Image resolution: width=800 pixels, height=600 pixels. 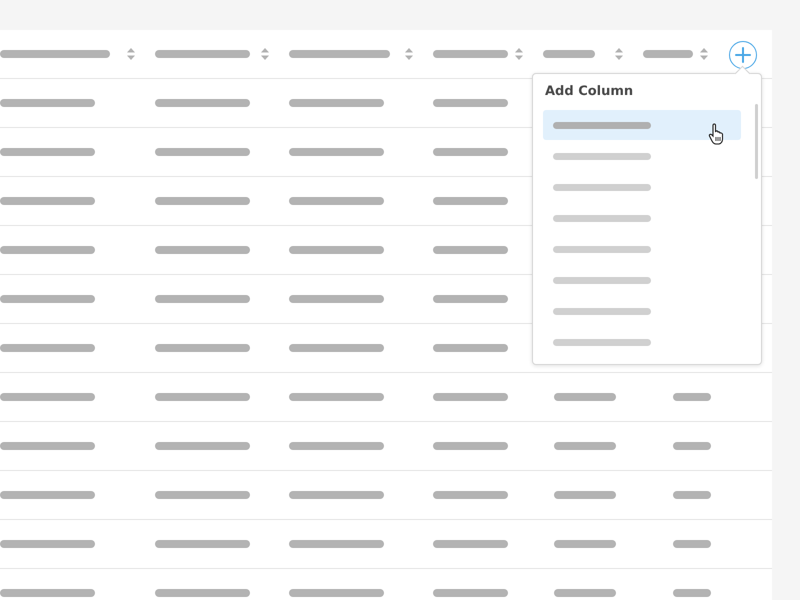 I want to click on hand-cursor-icon, so click(x=717, y=134).